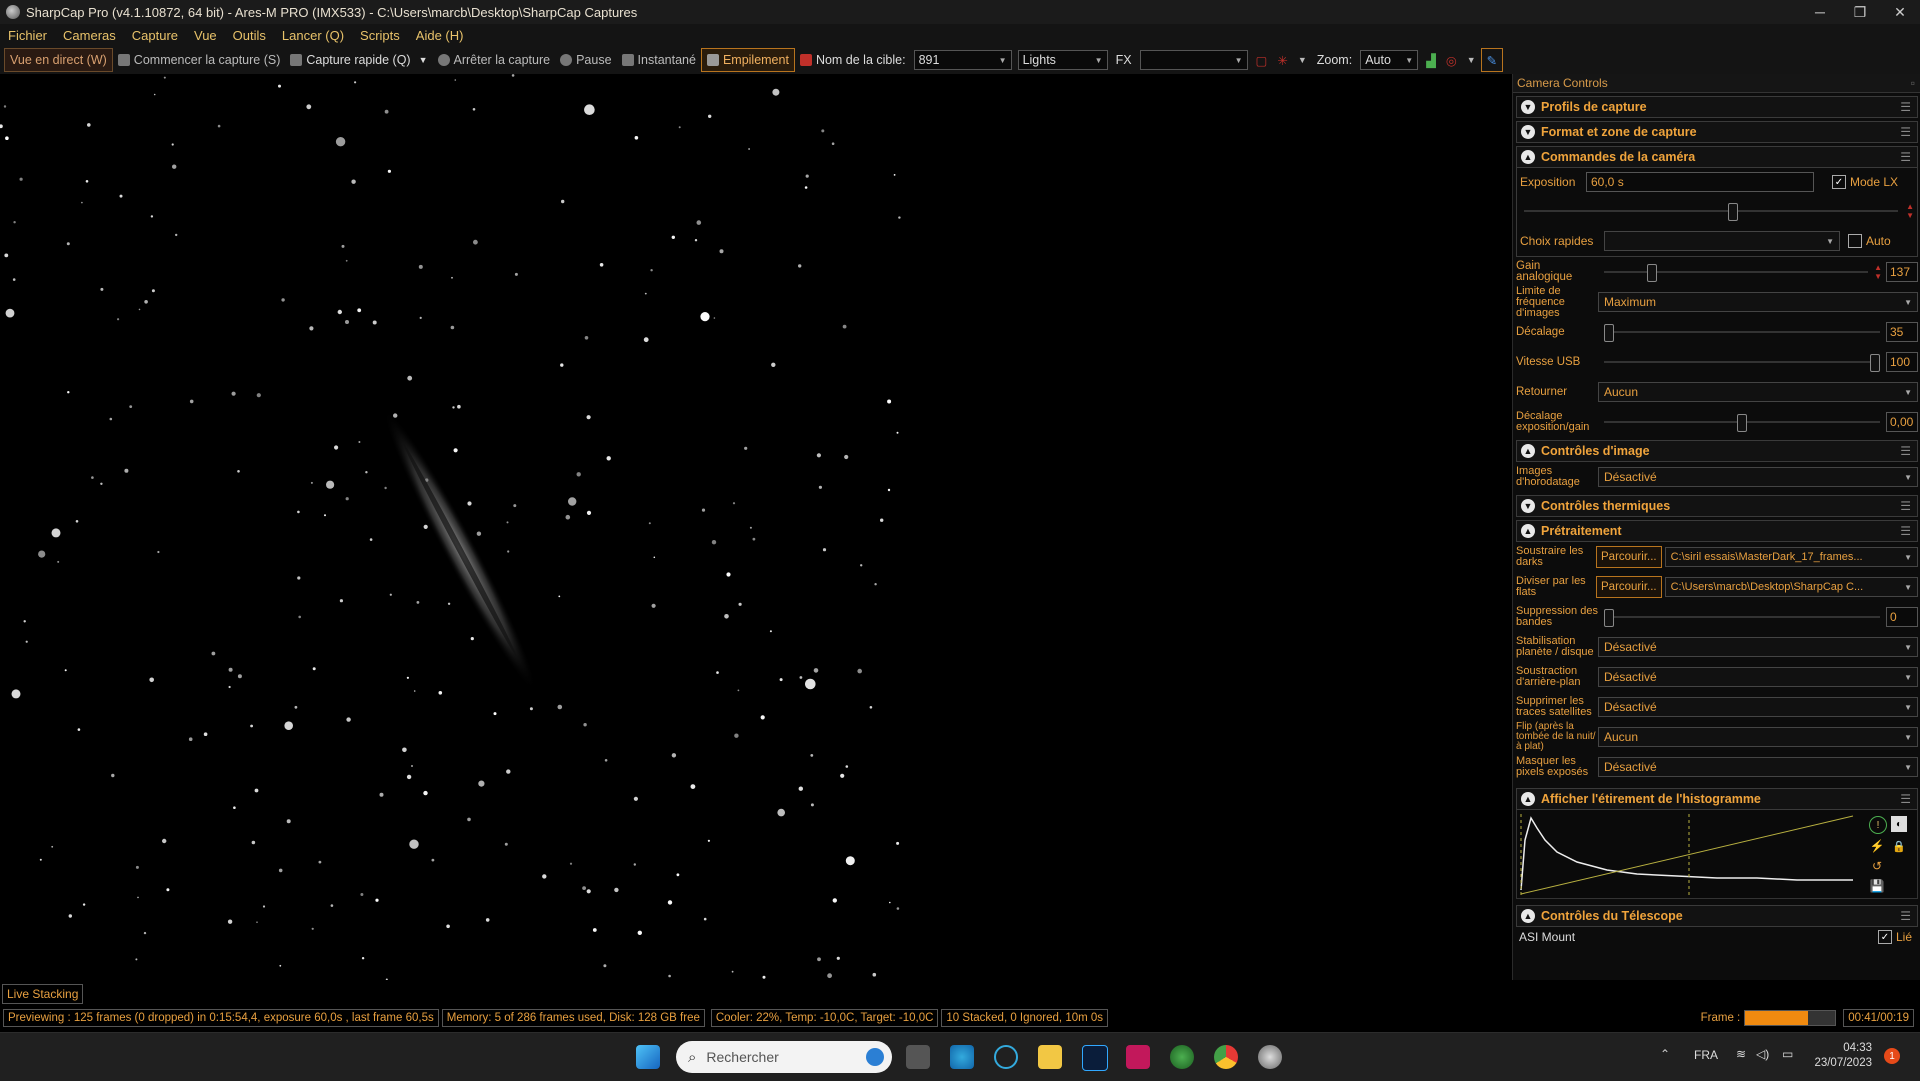 Image resolution: width=1920 pixels, height=1081 pixels. I want to click on gain-spinner: ▲ ▼, so click(1878, 272).